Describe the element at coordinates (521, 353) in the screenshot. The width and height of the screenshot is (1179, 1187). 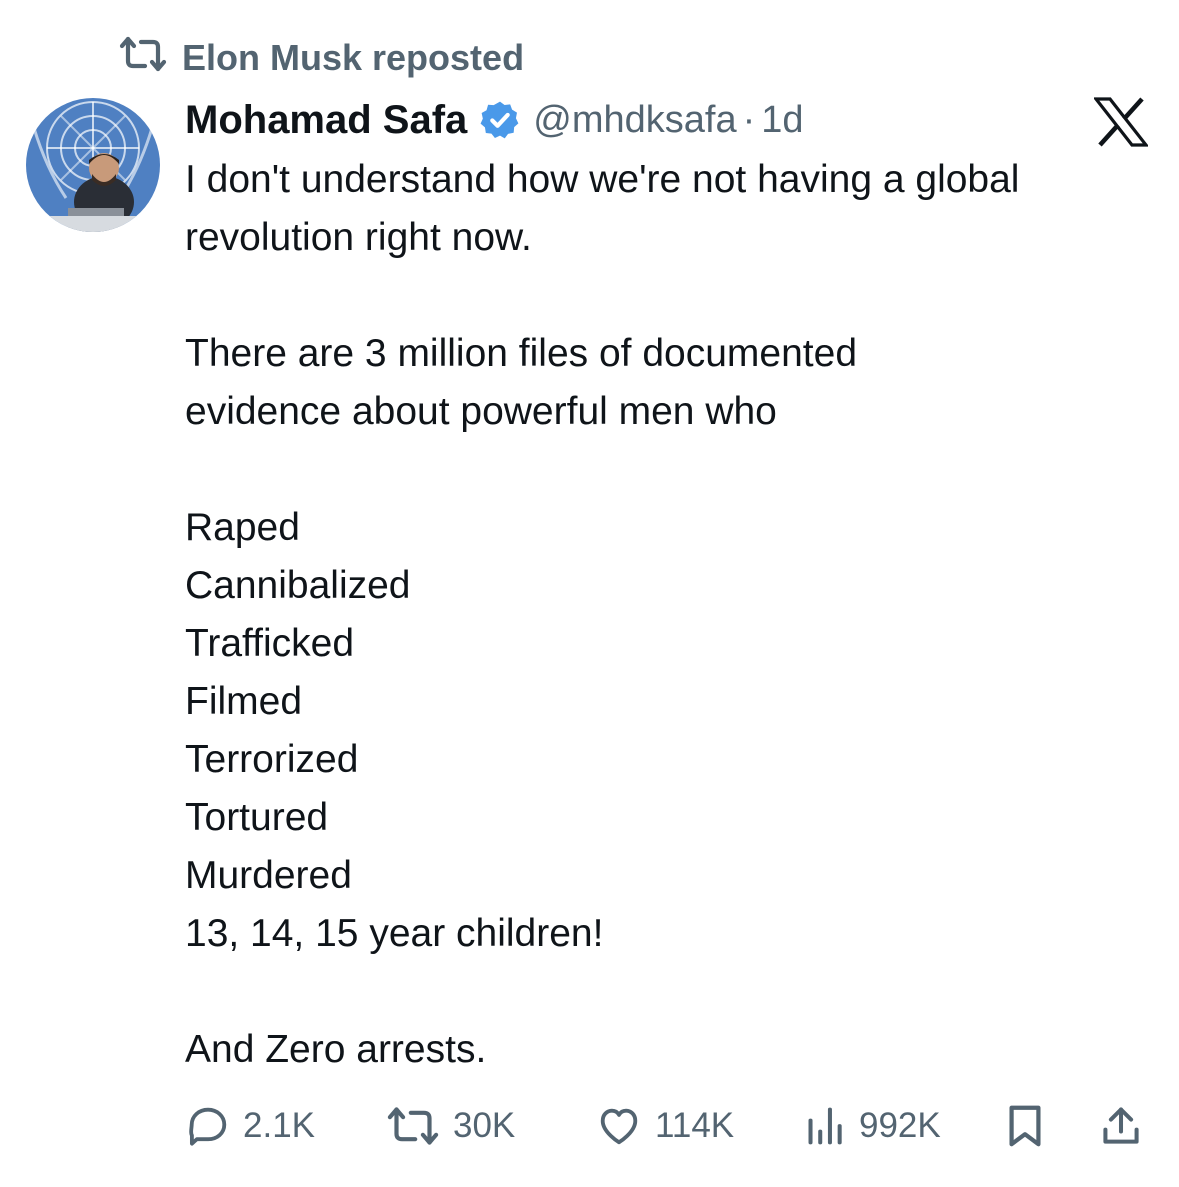
I see `tweet-line: There are 3 million files of documented` at that location.